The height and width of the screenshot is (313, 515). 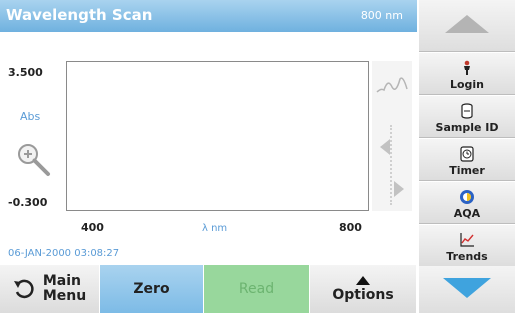 I want to click on trends-button: Trends, so click(x=467, y=246).